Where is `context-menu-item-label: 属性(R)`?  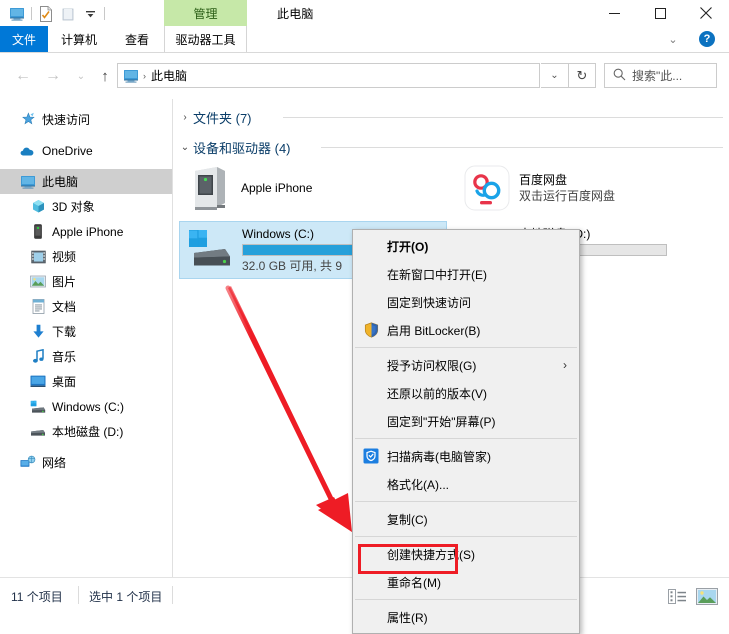 context-menu-item-label: 属性(R) is located at coordinates (407, 617).